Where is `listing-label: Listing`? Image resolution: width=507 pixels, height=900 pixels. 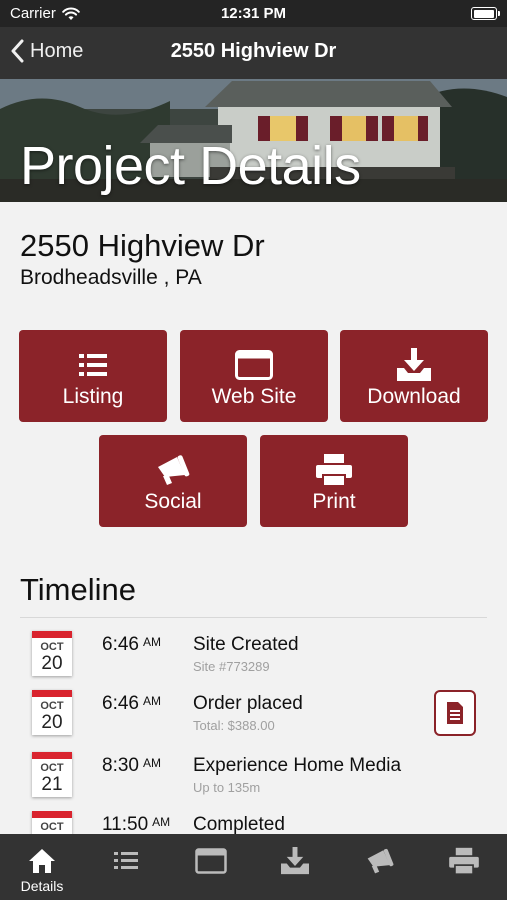
listing-label: Listing is located at coordinates (93, 396).